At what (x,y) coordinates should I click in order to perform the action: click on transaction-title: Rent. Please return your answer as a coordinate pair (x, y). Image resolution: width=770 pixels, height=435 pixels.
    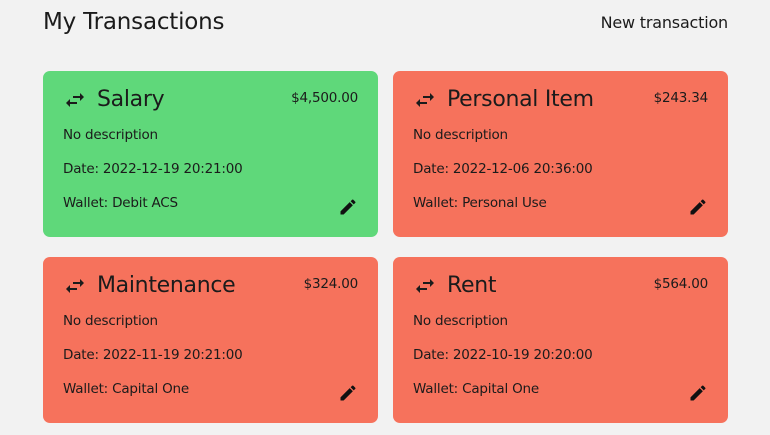
    Looking at the image, I should click on (472, 285).